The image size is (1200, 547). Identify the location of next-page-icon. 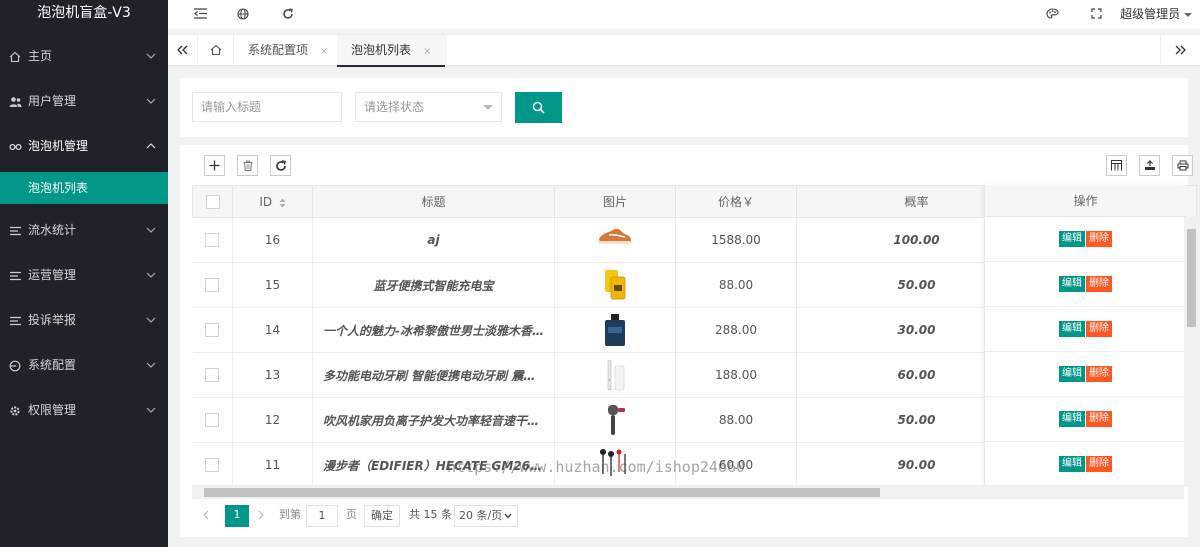
(261, 516).